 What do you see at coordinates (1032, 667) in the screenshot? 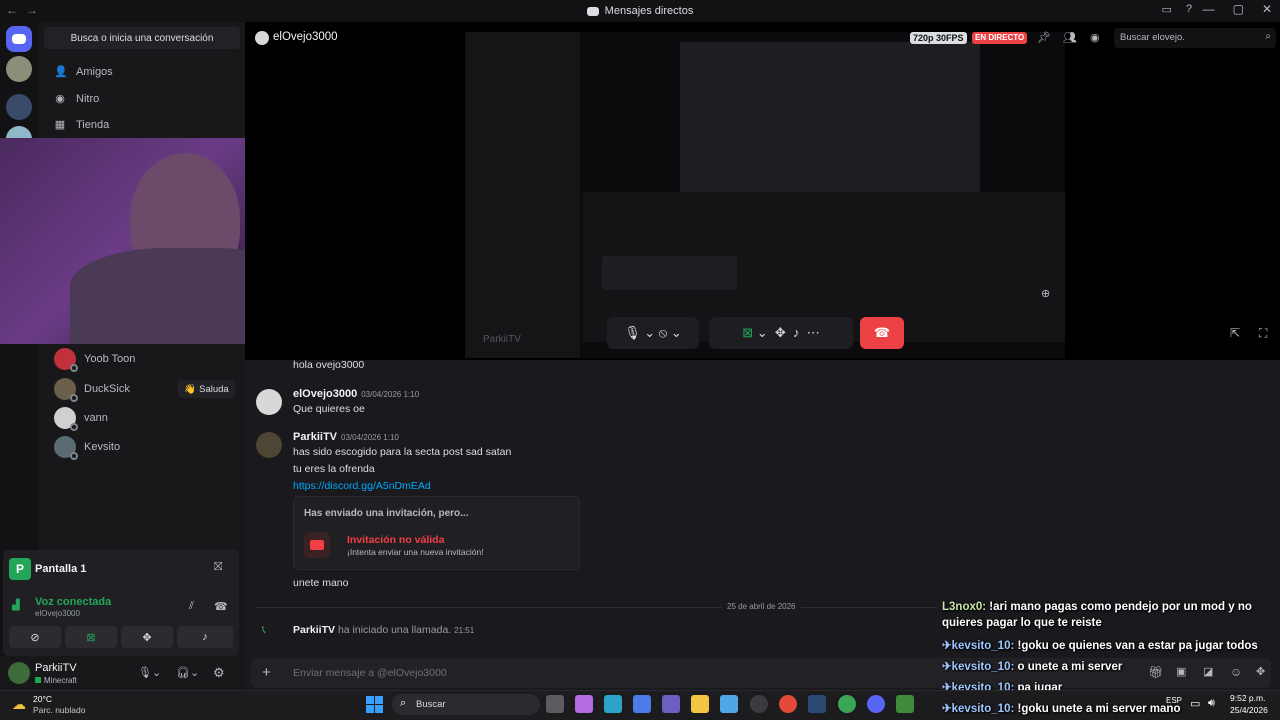
I see `chat-overlay-line: ✈kevsito_10: o unete a mi server` at bounding box center [1032, 667].